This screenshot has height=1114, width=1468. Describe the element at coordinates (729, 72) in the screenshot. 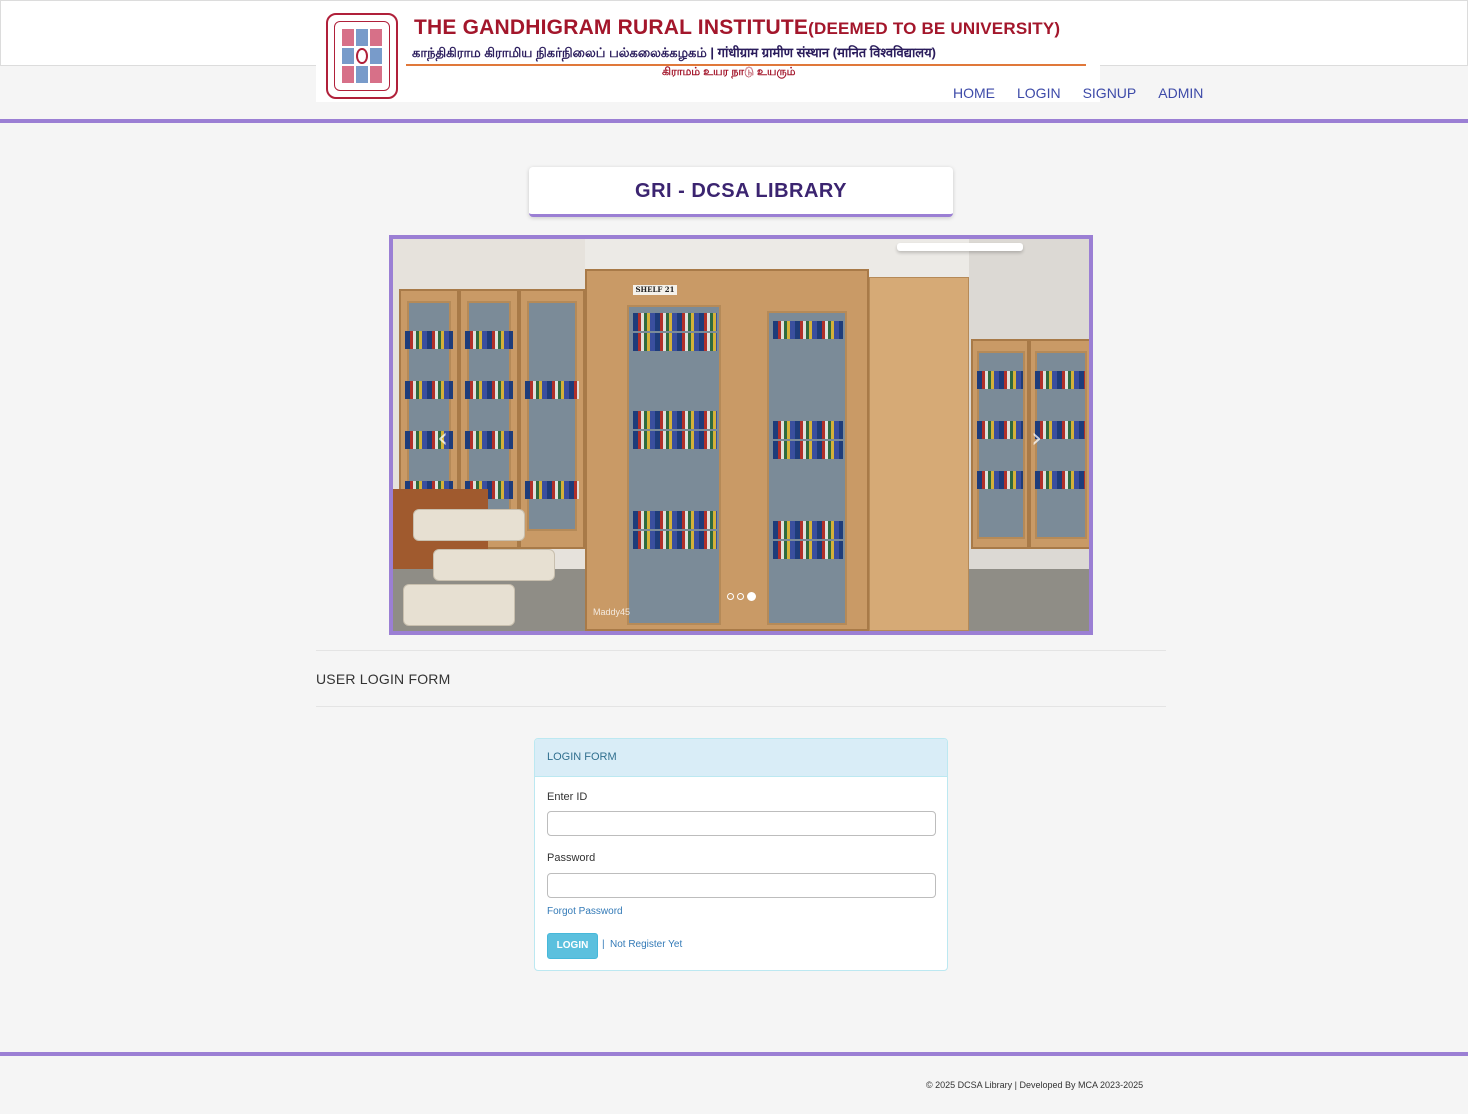

I see `banner-motto: கிராமம் உயர நாடு உயரும்` at that location.